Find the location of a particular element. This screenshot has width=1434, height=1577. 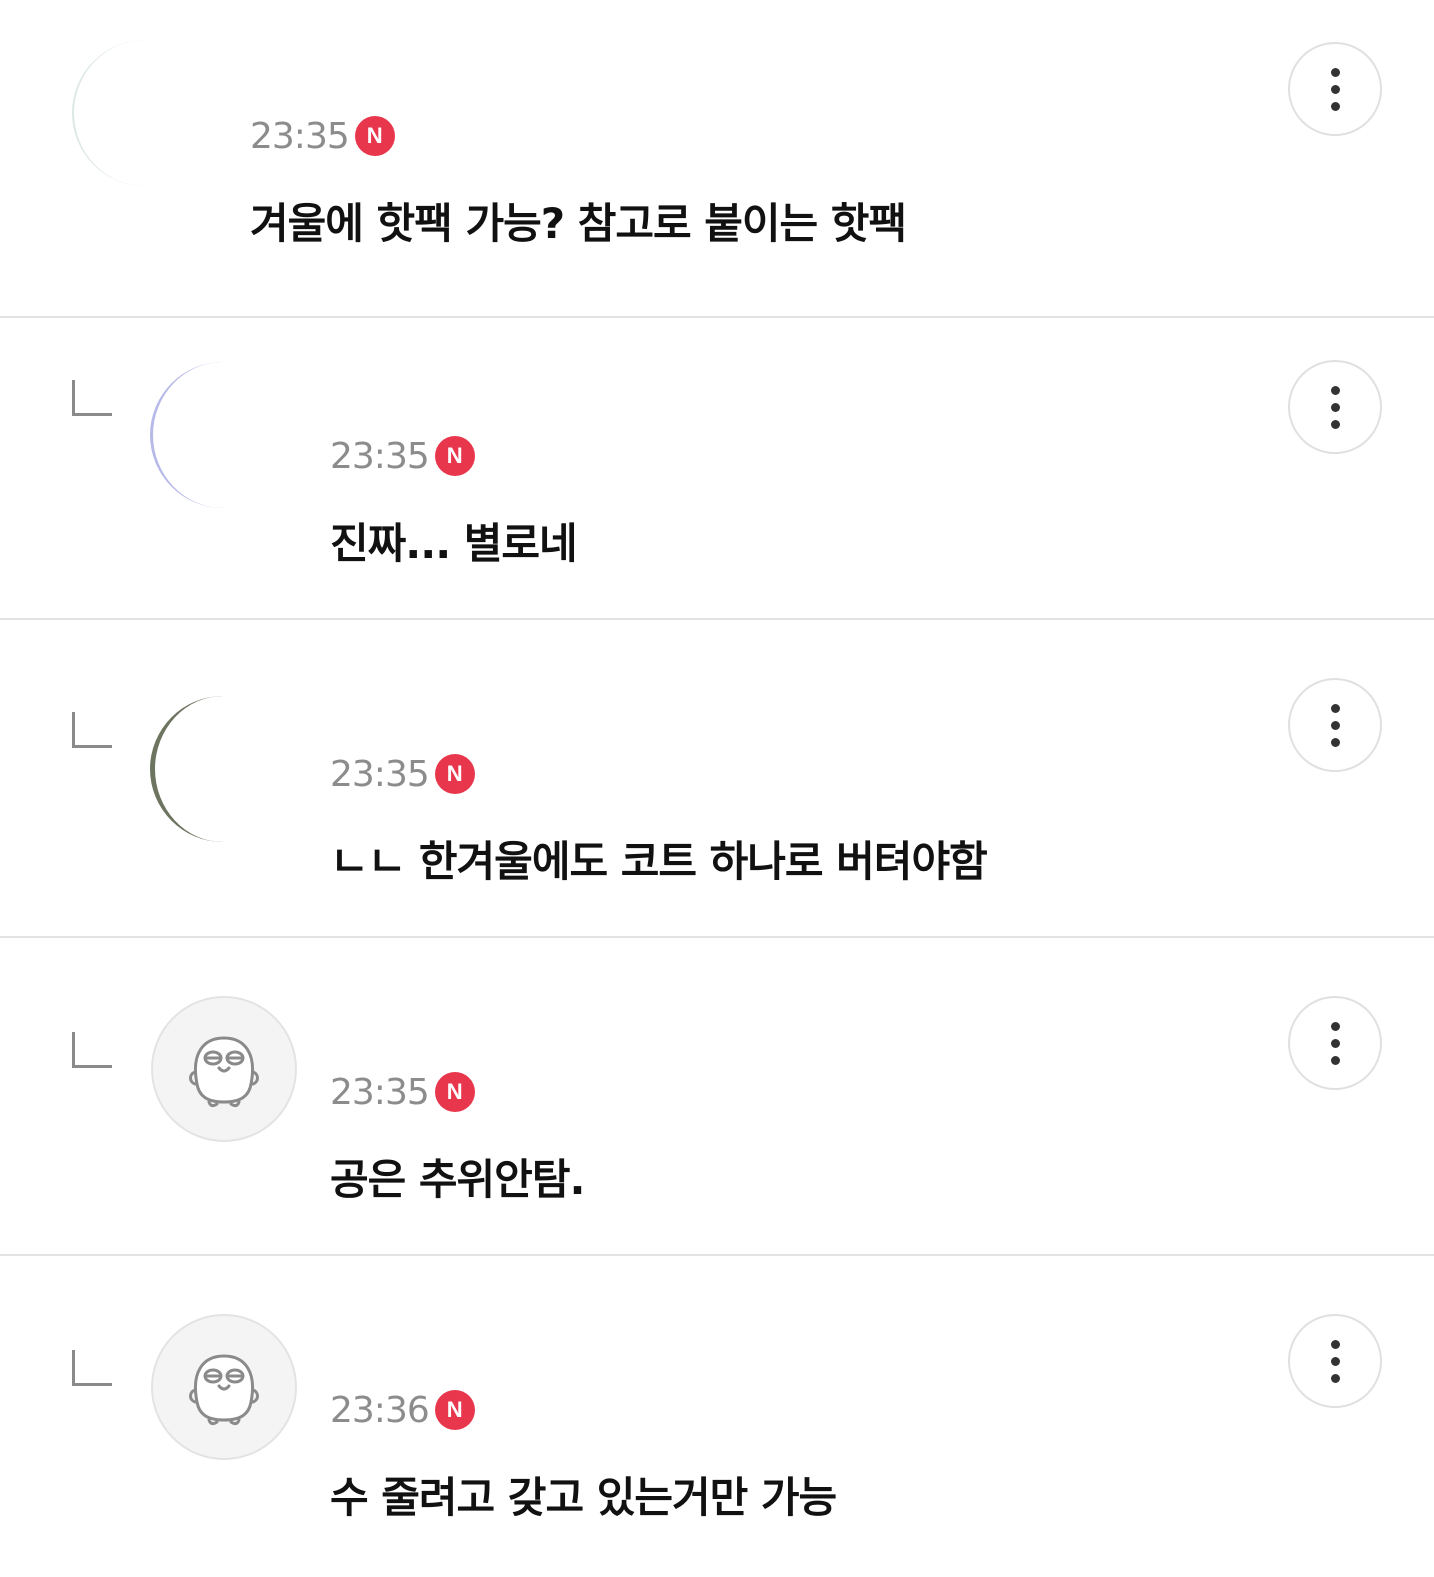

comment-text: ㄴㄴ 한겨울에도 코트 하나로 버텨야함 is located at coordinates (659, 861).